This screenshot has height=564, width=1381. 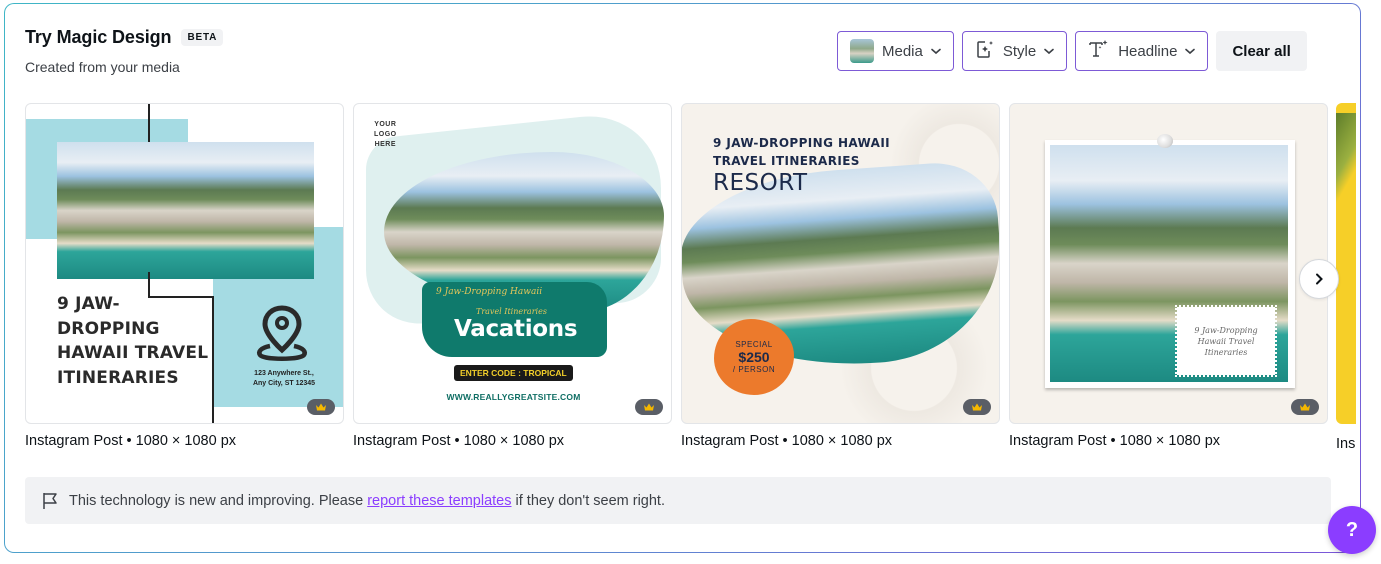 I want to click on stamp-line: Hawaii Travel, so click(x=1226, y=341).